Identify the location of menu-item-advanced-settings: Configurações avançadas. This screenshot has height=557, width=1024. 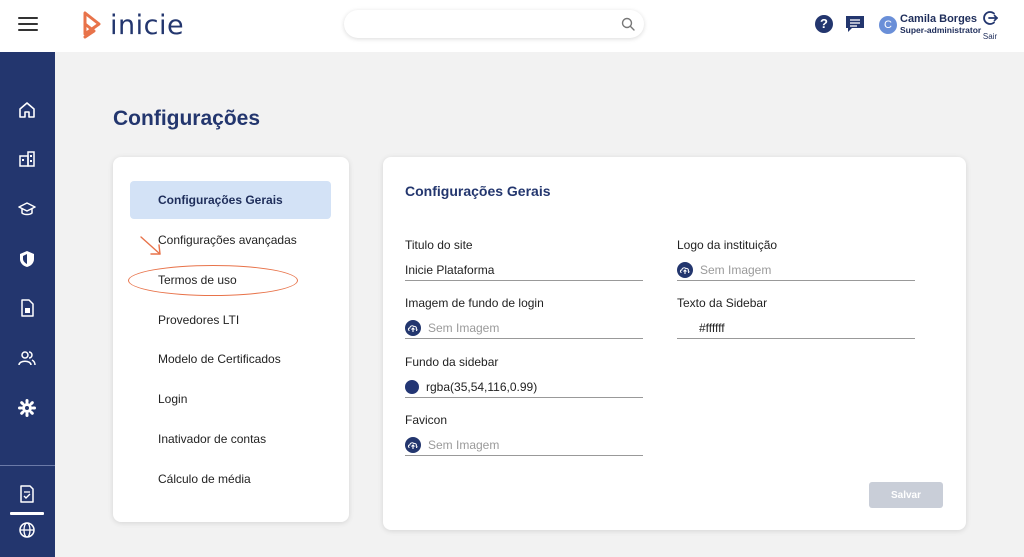
(230, 240).